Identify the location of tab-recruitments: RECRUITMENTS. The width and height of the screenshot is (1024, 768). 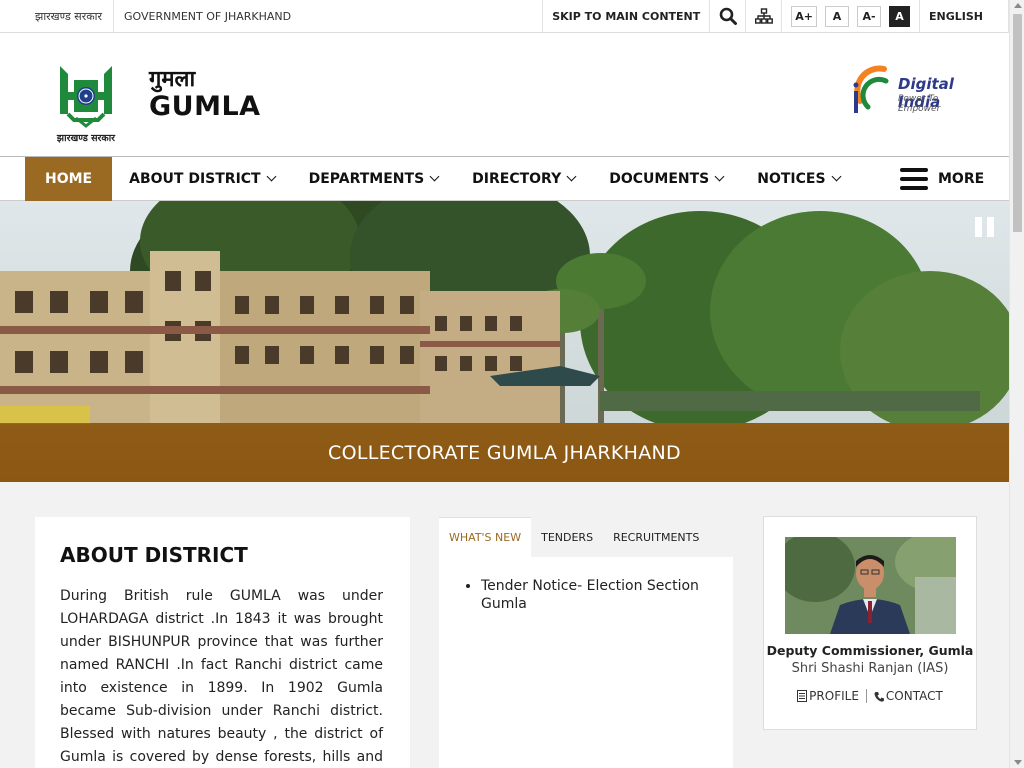
(656, 537).